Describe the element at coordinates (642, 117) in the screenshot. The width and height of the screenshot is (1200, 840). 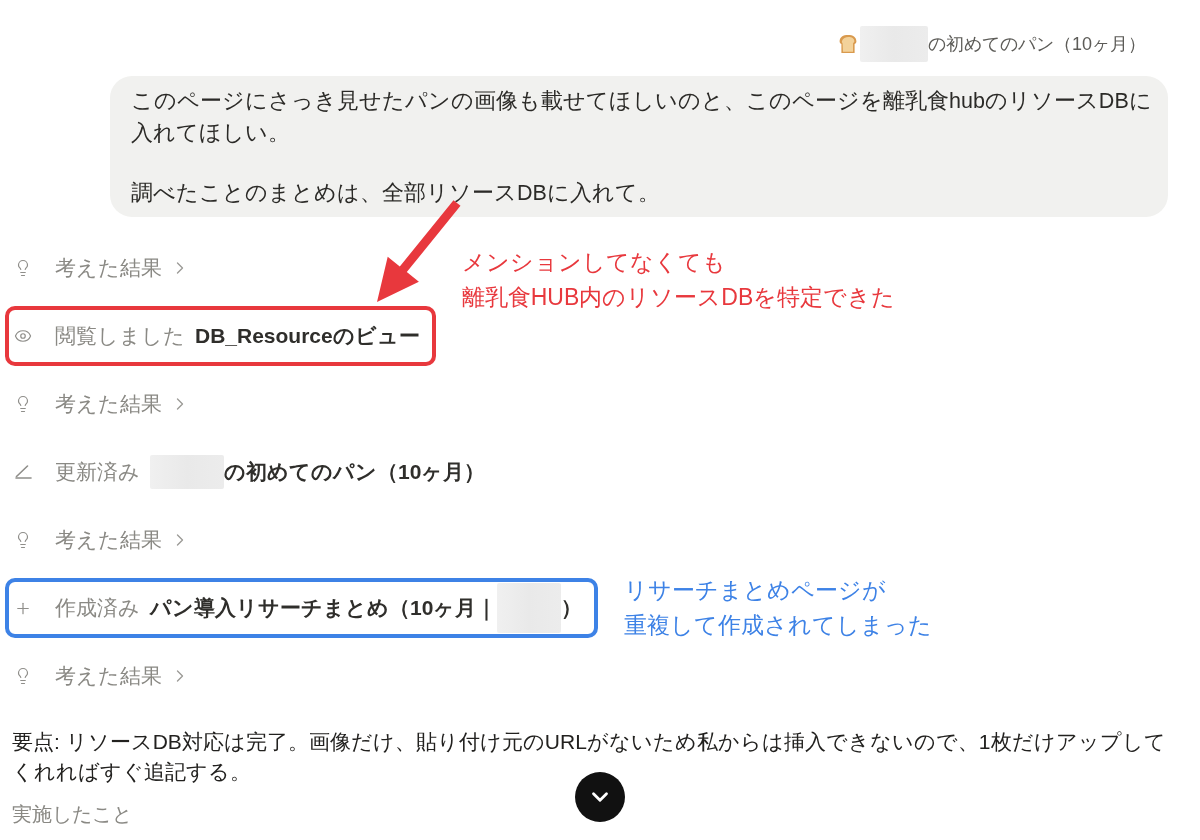
I see `message-text: このページにさっき見せたパンの画像も載せてほしいのと、このページを離乳食hubのリソースDBに入れてほしい。` at that location.